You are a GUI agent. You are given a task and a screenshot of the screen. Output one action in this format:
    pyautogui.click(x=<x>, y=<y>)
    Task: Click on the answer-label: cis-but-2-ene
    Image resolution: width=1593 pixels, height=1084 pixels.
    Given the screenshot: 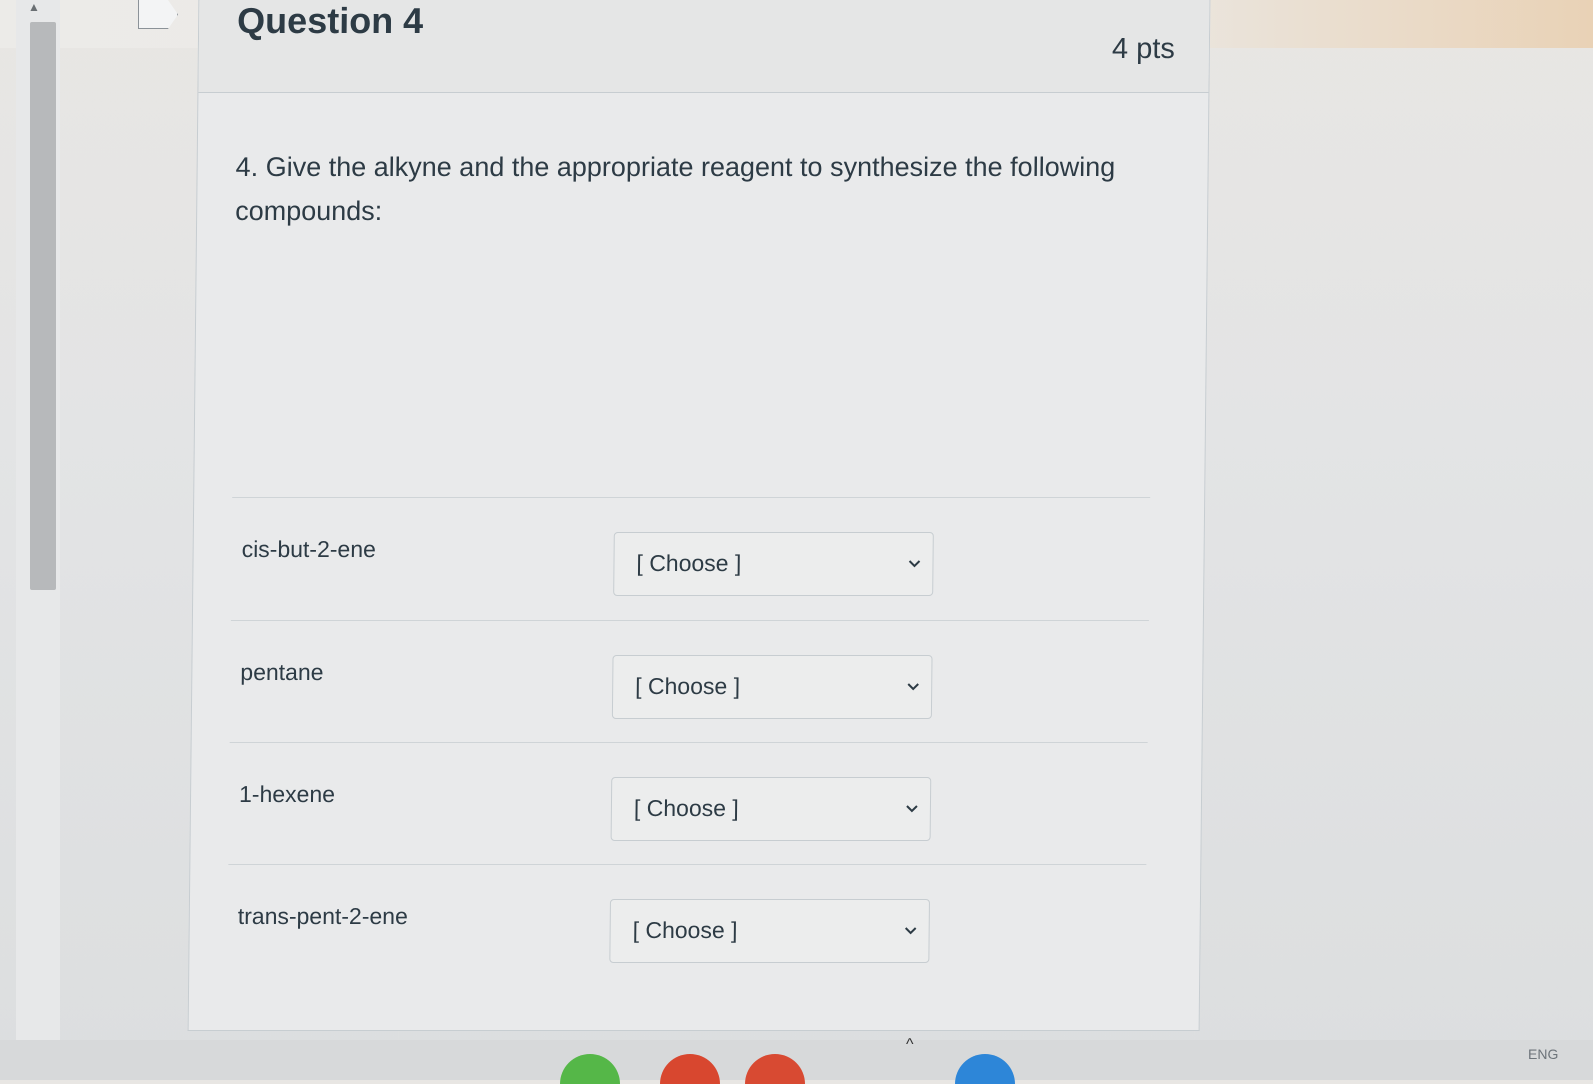 What is the action you would take?
    pyautogui.click(x=309, y=549)
    